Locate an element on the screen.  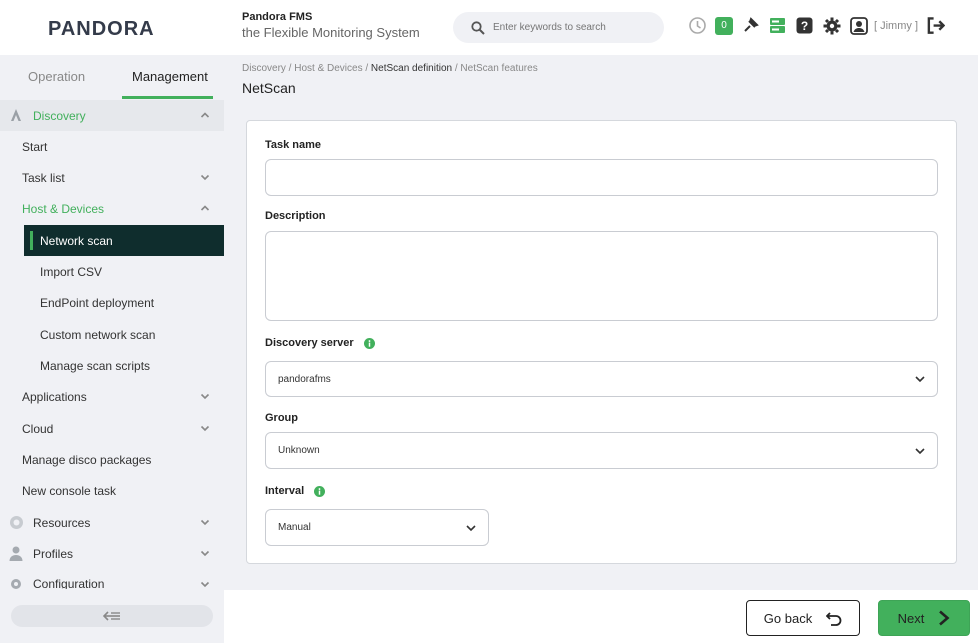
sidebar-item-label: Discovery is located at coordinates (59, 115).